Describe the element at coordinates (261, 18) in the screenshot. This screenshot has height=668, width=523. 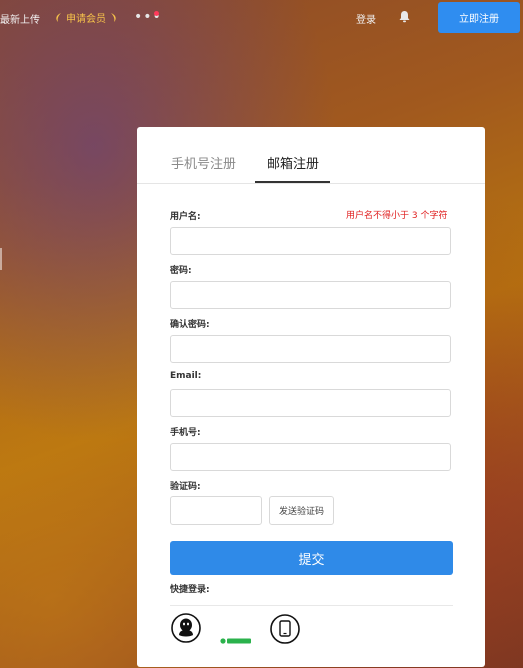
I see `top-bar: 最新上传 申请会员 ••• 登录 立即注册` at that location.